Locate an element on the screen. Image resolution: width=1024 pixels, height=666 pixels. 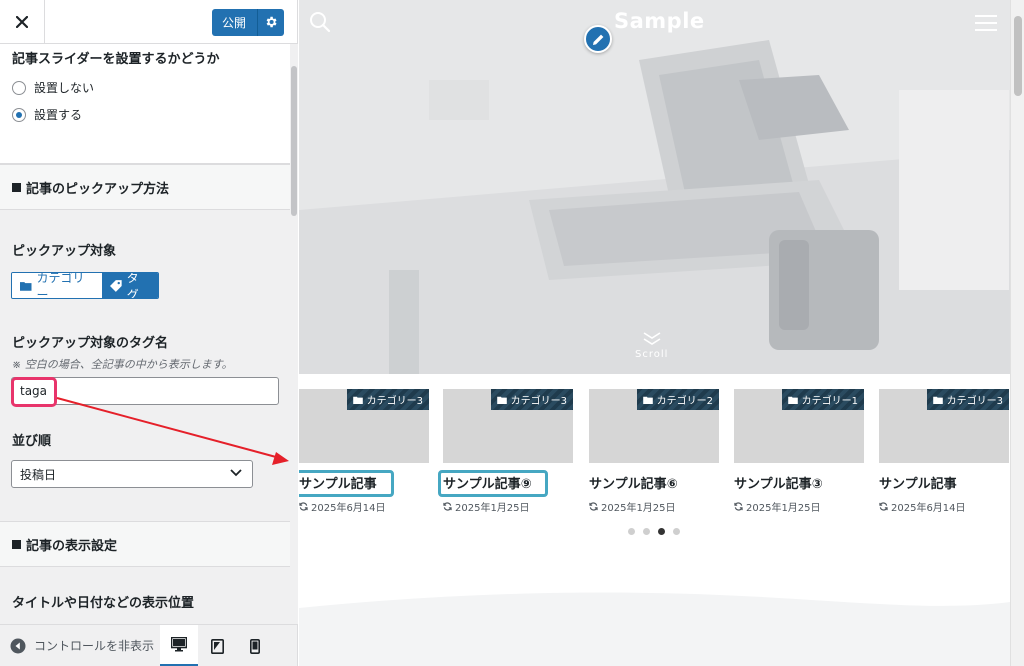
close-icon is located at coordinates (22, 22).